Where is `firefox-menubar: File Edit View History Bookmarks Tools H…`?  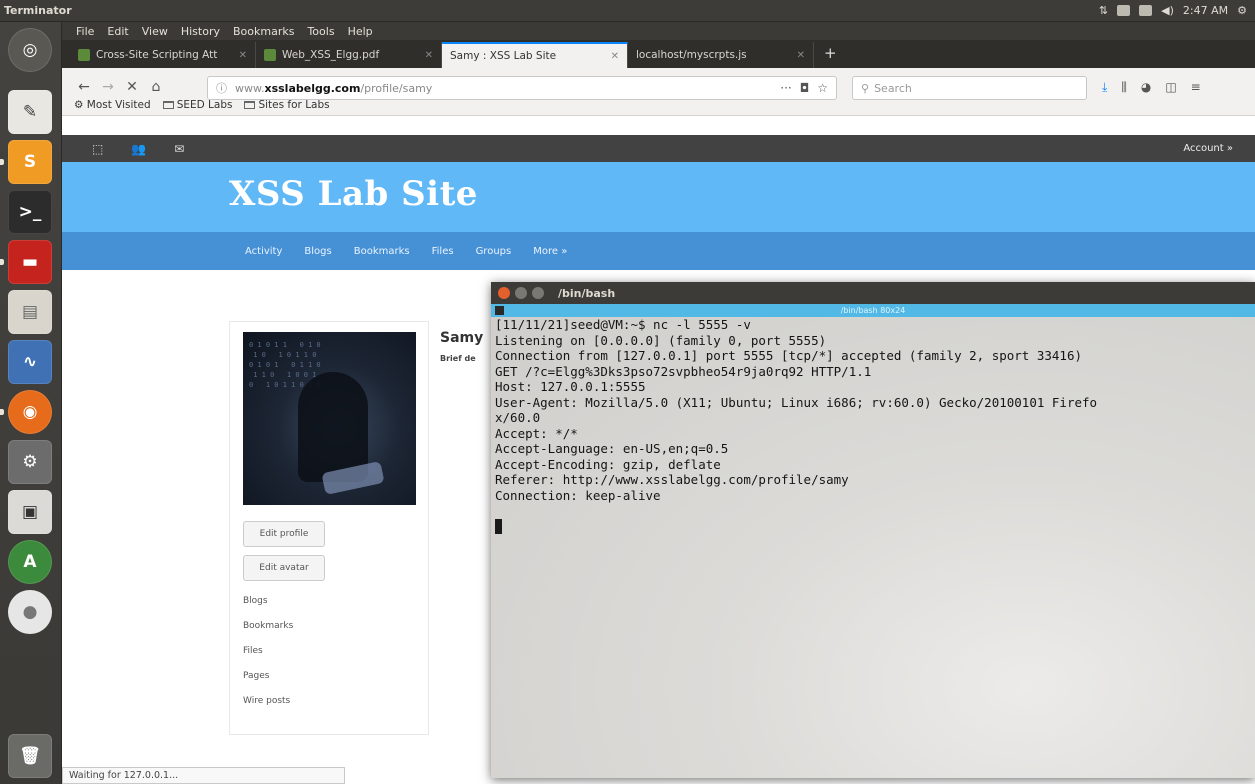 firefox-menubar: File Edit View History Bookmarks Tools H… is located at coordinates (658, 31).